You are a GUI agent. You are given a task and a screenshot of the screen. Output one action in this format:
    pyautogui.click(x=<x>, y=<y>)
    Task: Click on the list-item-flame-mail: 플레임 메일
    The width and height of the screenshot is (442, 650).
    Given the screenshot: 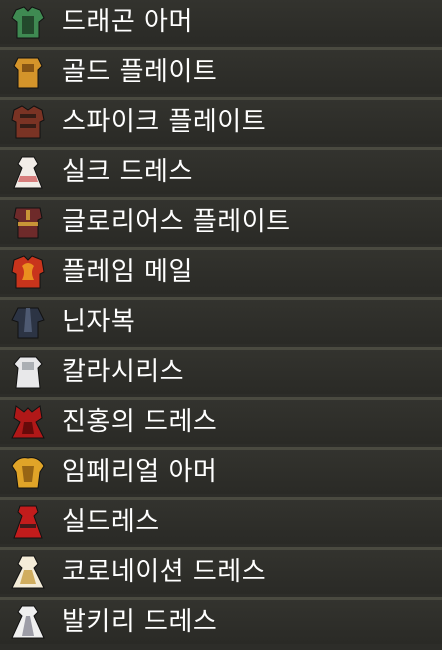 What is the action you would take?
    pyautogui.click(x=221, y=270)
    